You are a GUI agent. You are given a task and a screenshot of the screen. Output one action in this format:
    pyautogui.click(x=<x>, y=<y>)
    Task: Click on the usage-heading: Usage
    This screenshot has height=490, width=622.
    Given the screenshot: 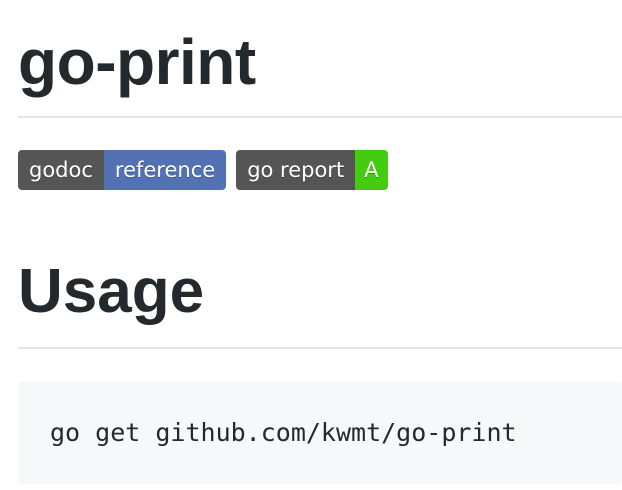 What is the action you would take?
    pyautogui.click(x=111, y=291)
    